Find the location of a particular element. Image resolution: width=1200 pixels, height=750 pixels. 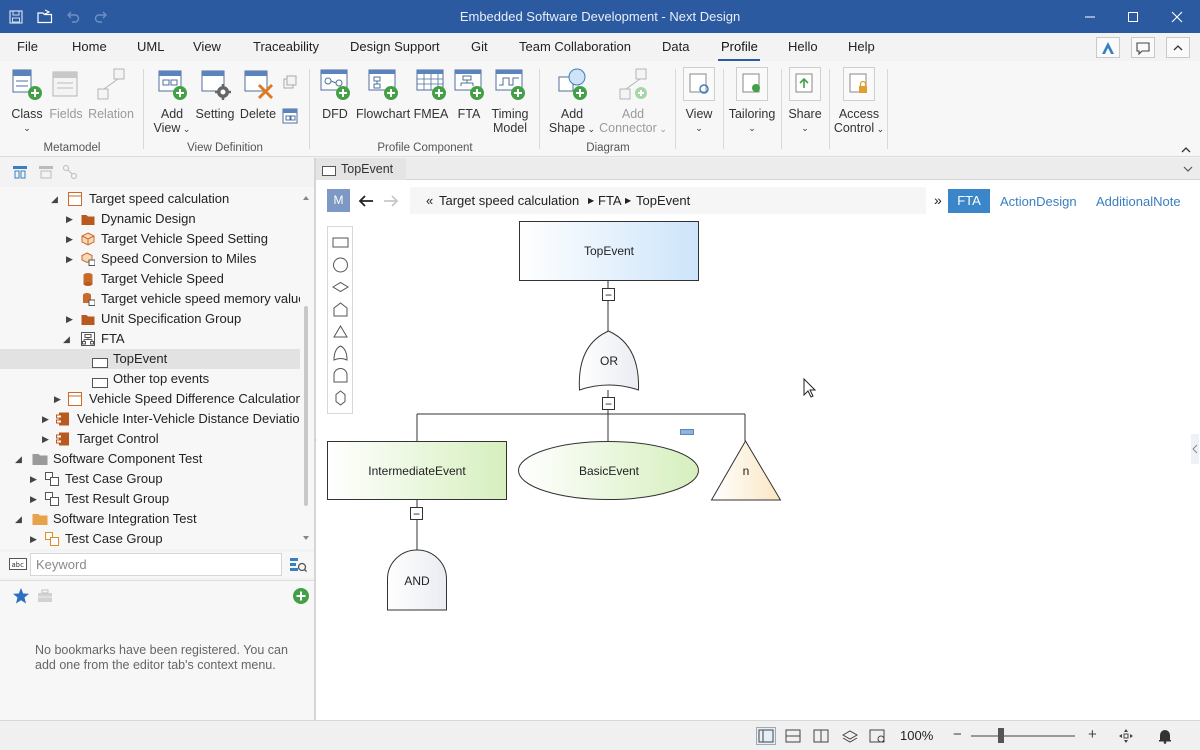

tree-item: ▶ Dynamic Design is located at coordinates (150, 219).